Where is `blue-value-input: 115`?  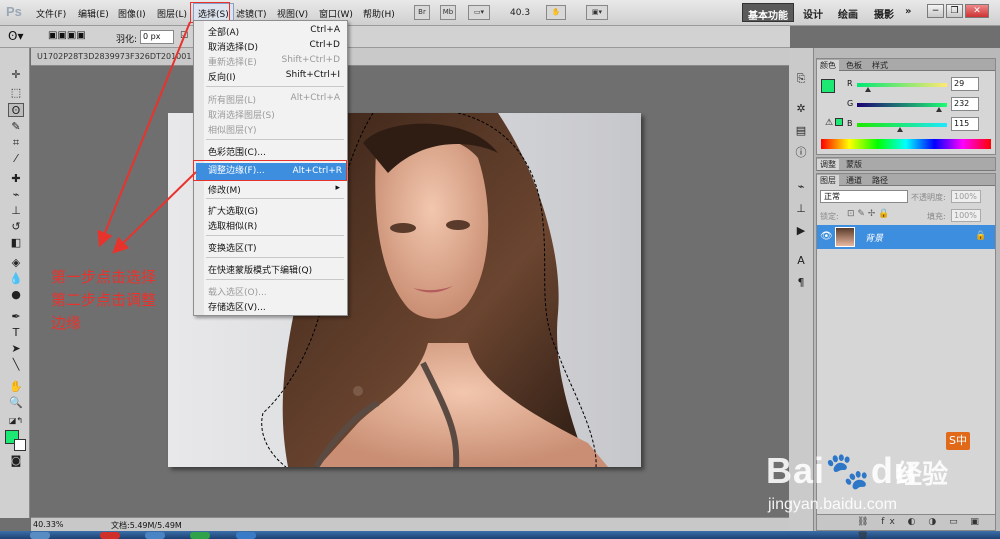
blue-value-input: 115 is located at coordinates (965, 124).